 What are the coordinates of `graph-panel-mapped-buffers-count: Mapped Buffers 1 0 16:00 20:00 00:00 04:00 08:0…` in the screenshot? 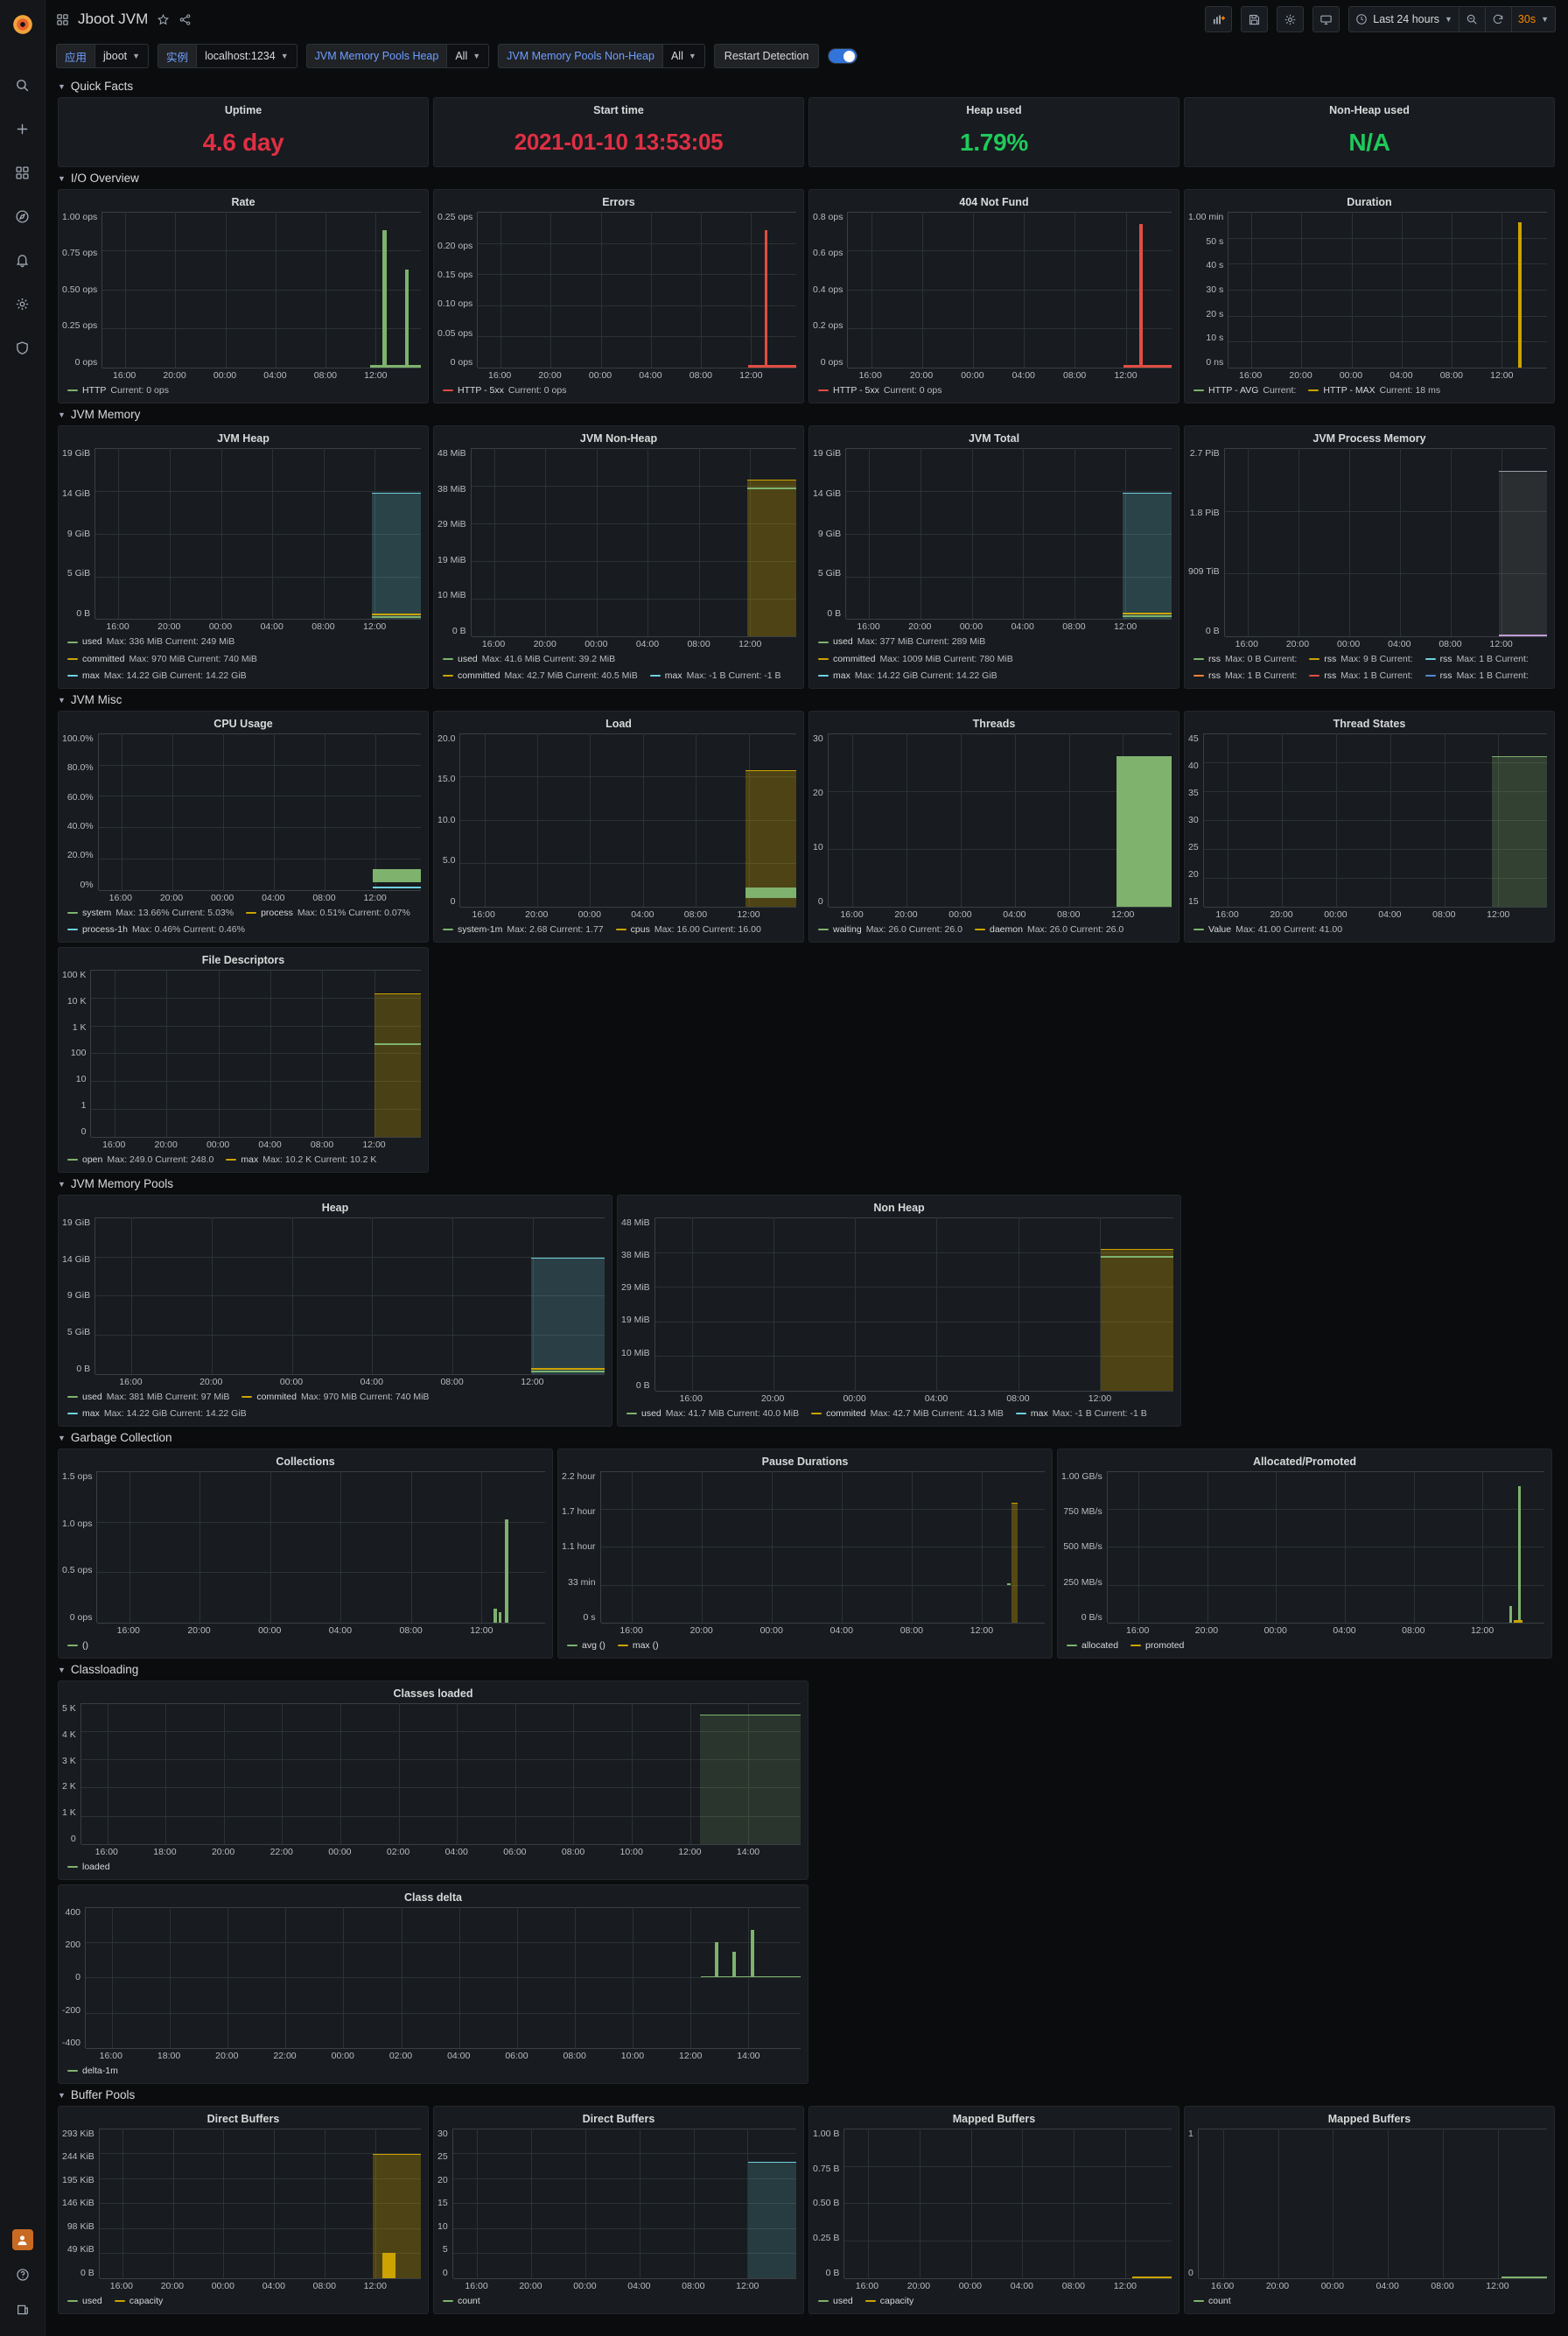 It's located at (1369, 2210).